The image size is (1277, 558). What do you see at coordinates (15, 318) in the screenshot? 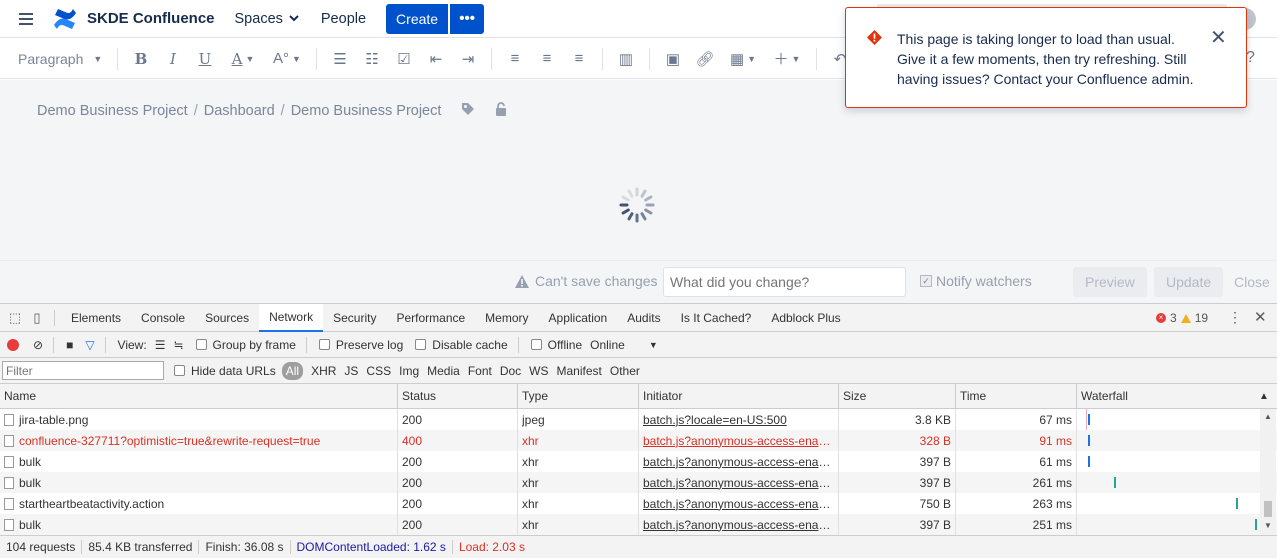
I see `inspect-element-icon: ⬚` at bounding box center [15, 318].